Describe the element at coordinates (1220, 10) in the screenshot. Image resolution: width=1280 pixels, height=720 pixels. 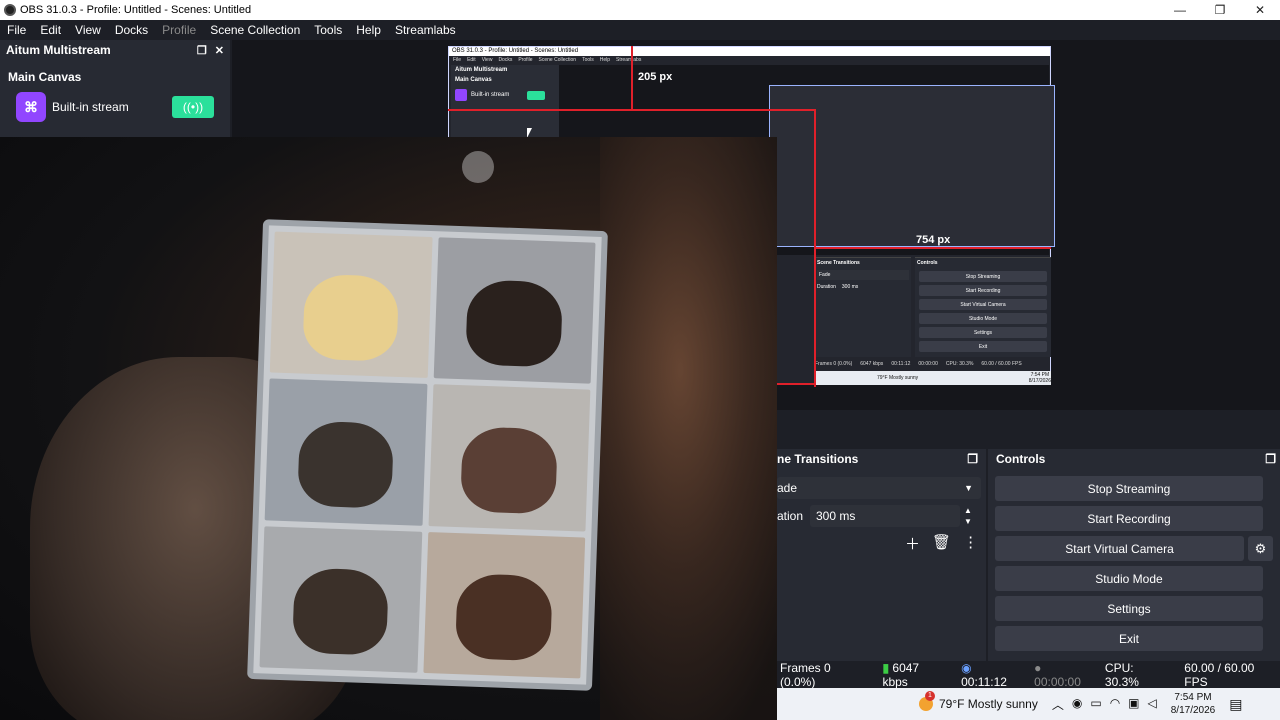
I see `maximize-button: ❐` at that location.